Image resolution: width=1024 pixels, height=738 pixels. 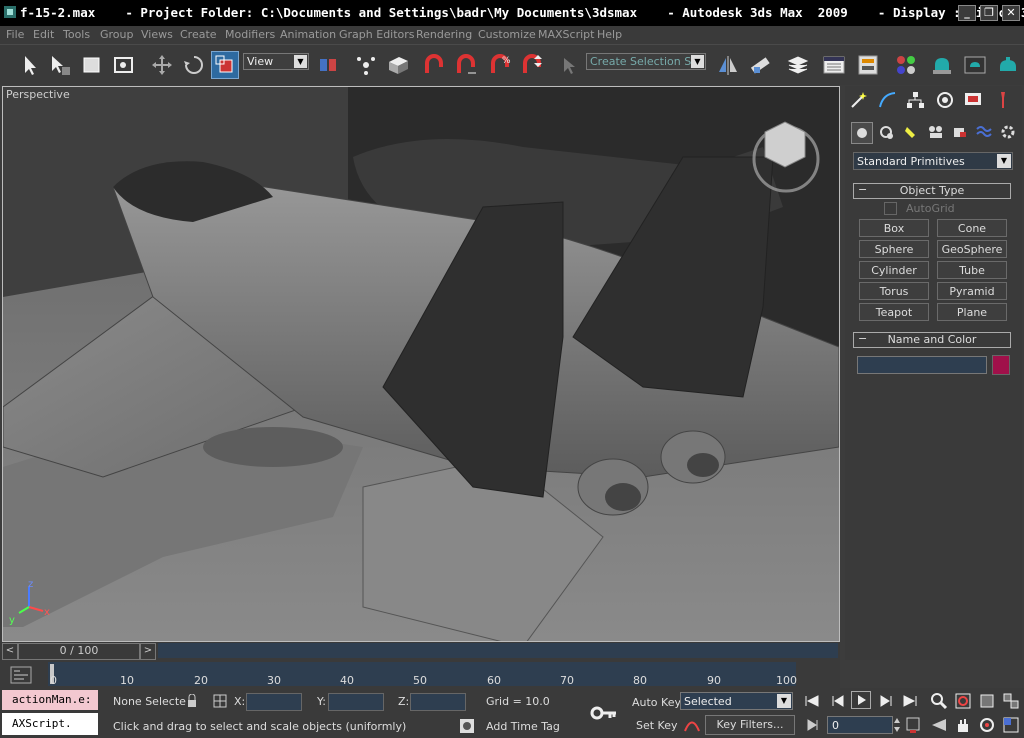 What do you see at coordinates (760, 65) in the screenshot?
I see `align-icon` at bounding box center [760, 65].